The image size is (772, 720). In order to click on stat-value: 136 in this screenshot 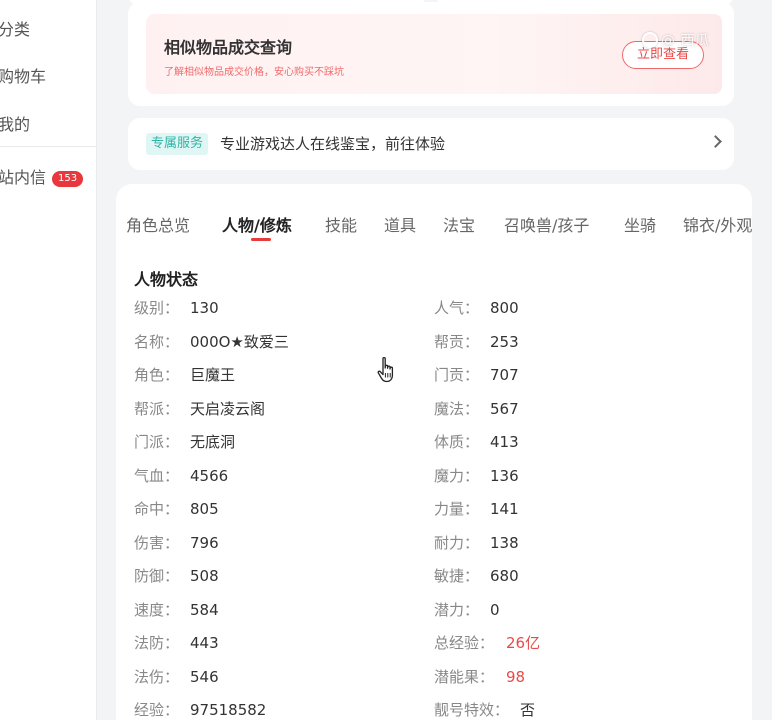, I will do `click(504, 476)`.